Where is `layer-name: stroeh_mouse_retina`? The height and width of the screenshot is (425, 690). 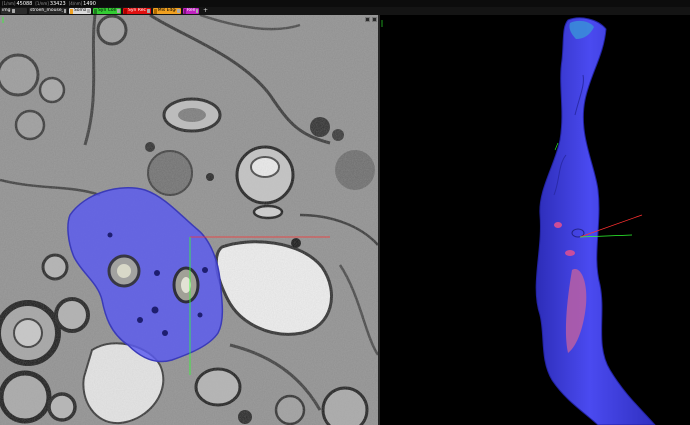 layer-name: stroeh_mouse_retina is located at coordinates (46, 10).